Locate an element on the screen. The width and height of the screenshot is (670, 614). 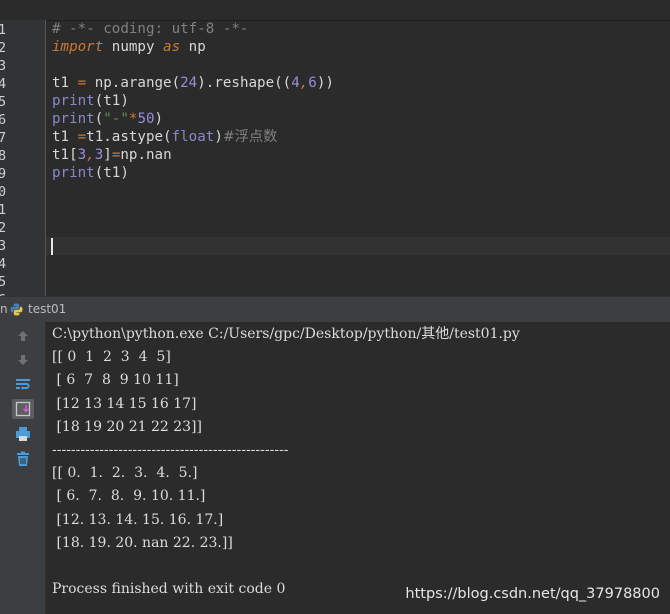
run-toolbar is located at coordinates (23, 468).